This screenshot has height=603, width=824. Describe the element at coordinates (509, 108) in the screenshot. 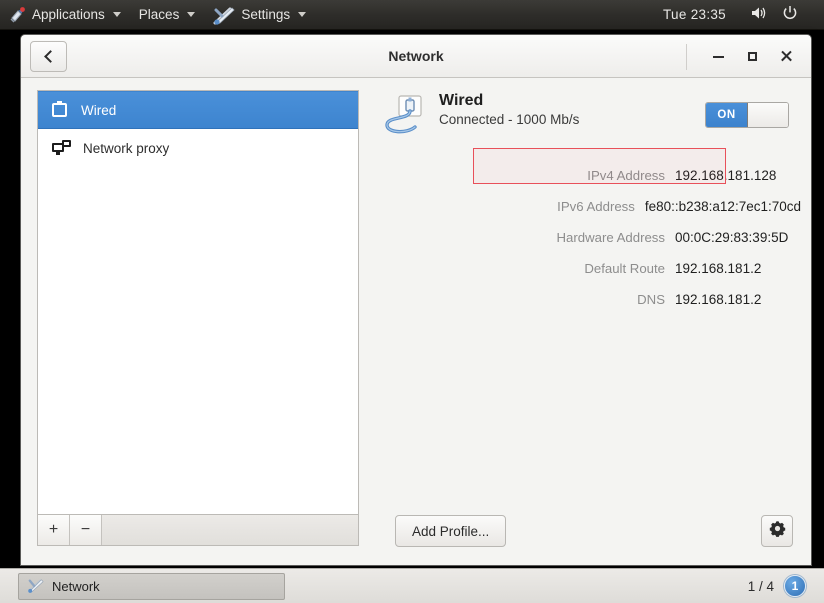

I see `device-header-texts: Wired Connected - 1000 Mb/s` at that location.